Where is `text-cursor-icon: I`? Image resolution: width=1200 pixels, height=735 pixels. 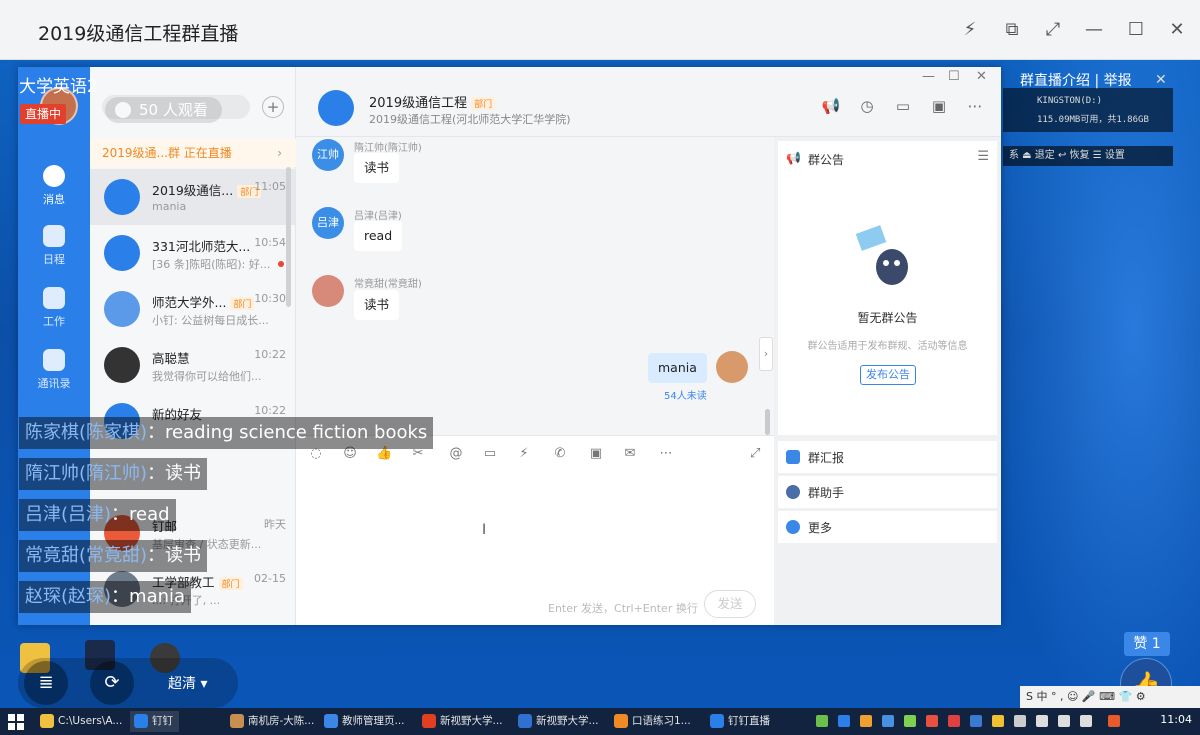 text-cursor-icon: I is located at coordinates (484, 530).